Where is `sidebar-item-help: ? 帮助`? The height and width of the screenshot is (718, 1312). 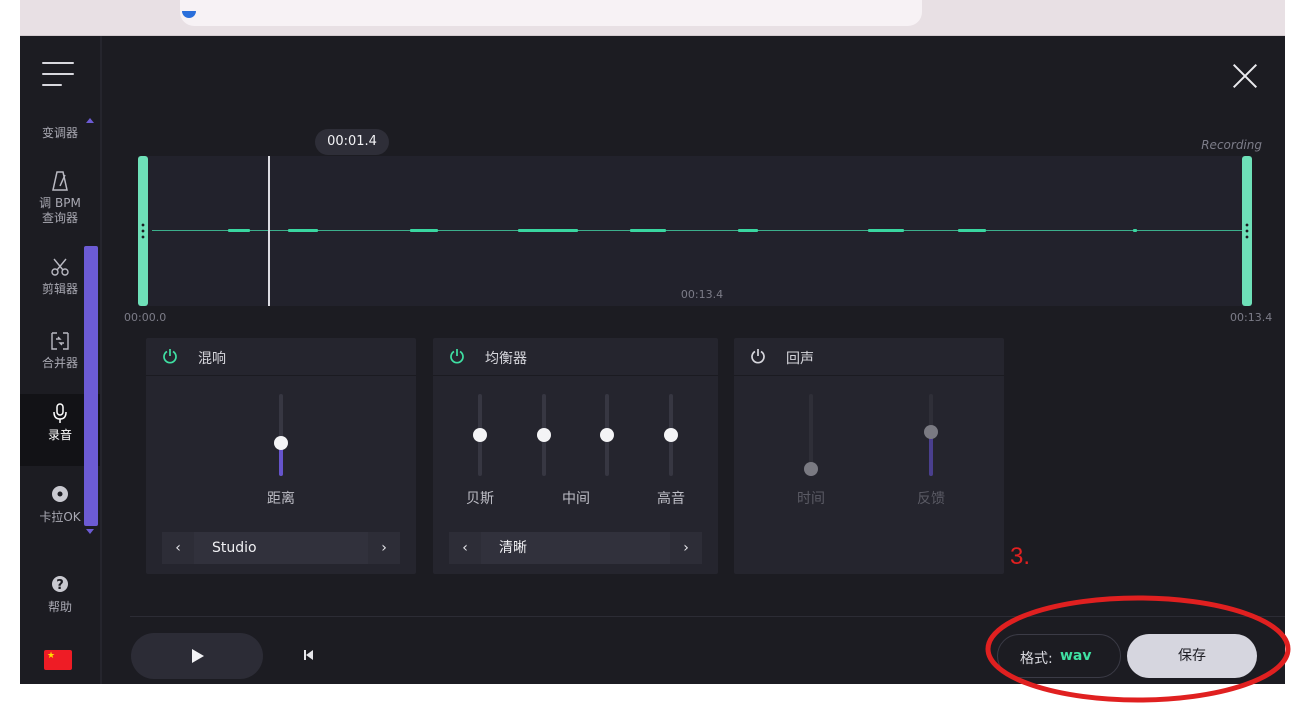 sidebar-item-help: ? 帮助 is located at coordinates (60, 602).